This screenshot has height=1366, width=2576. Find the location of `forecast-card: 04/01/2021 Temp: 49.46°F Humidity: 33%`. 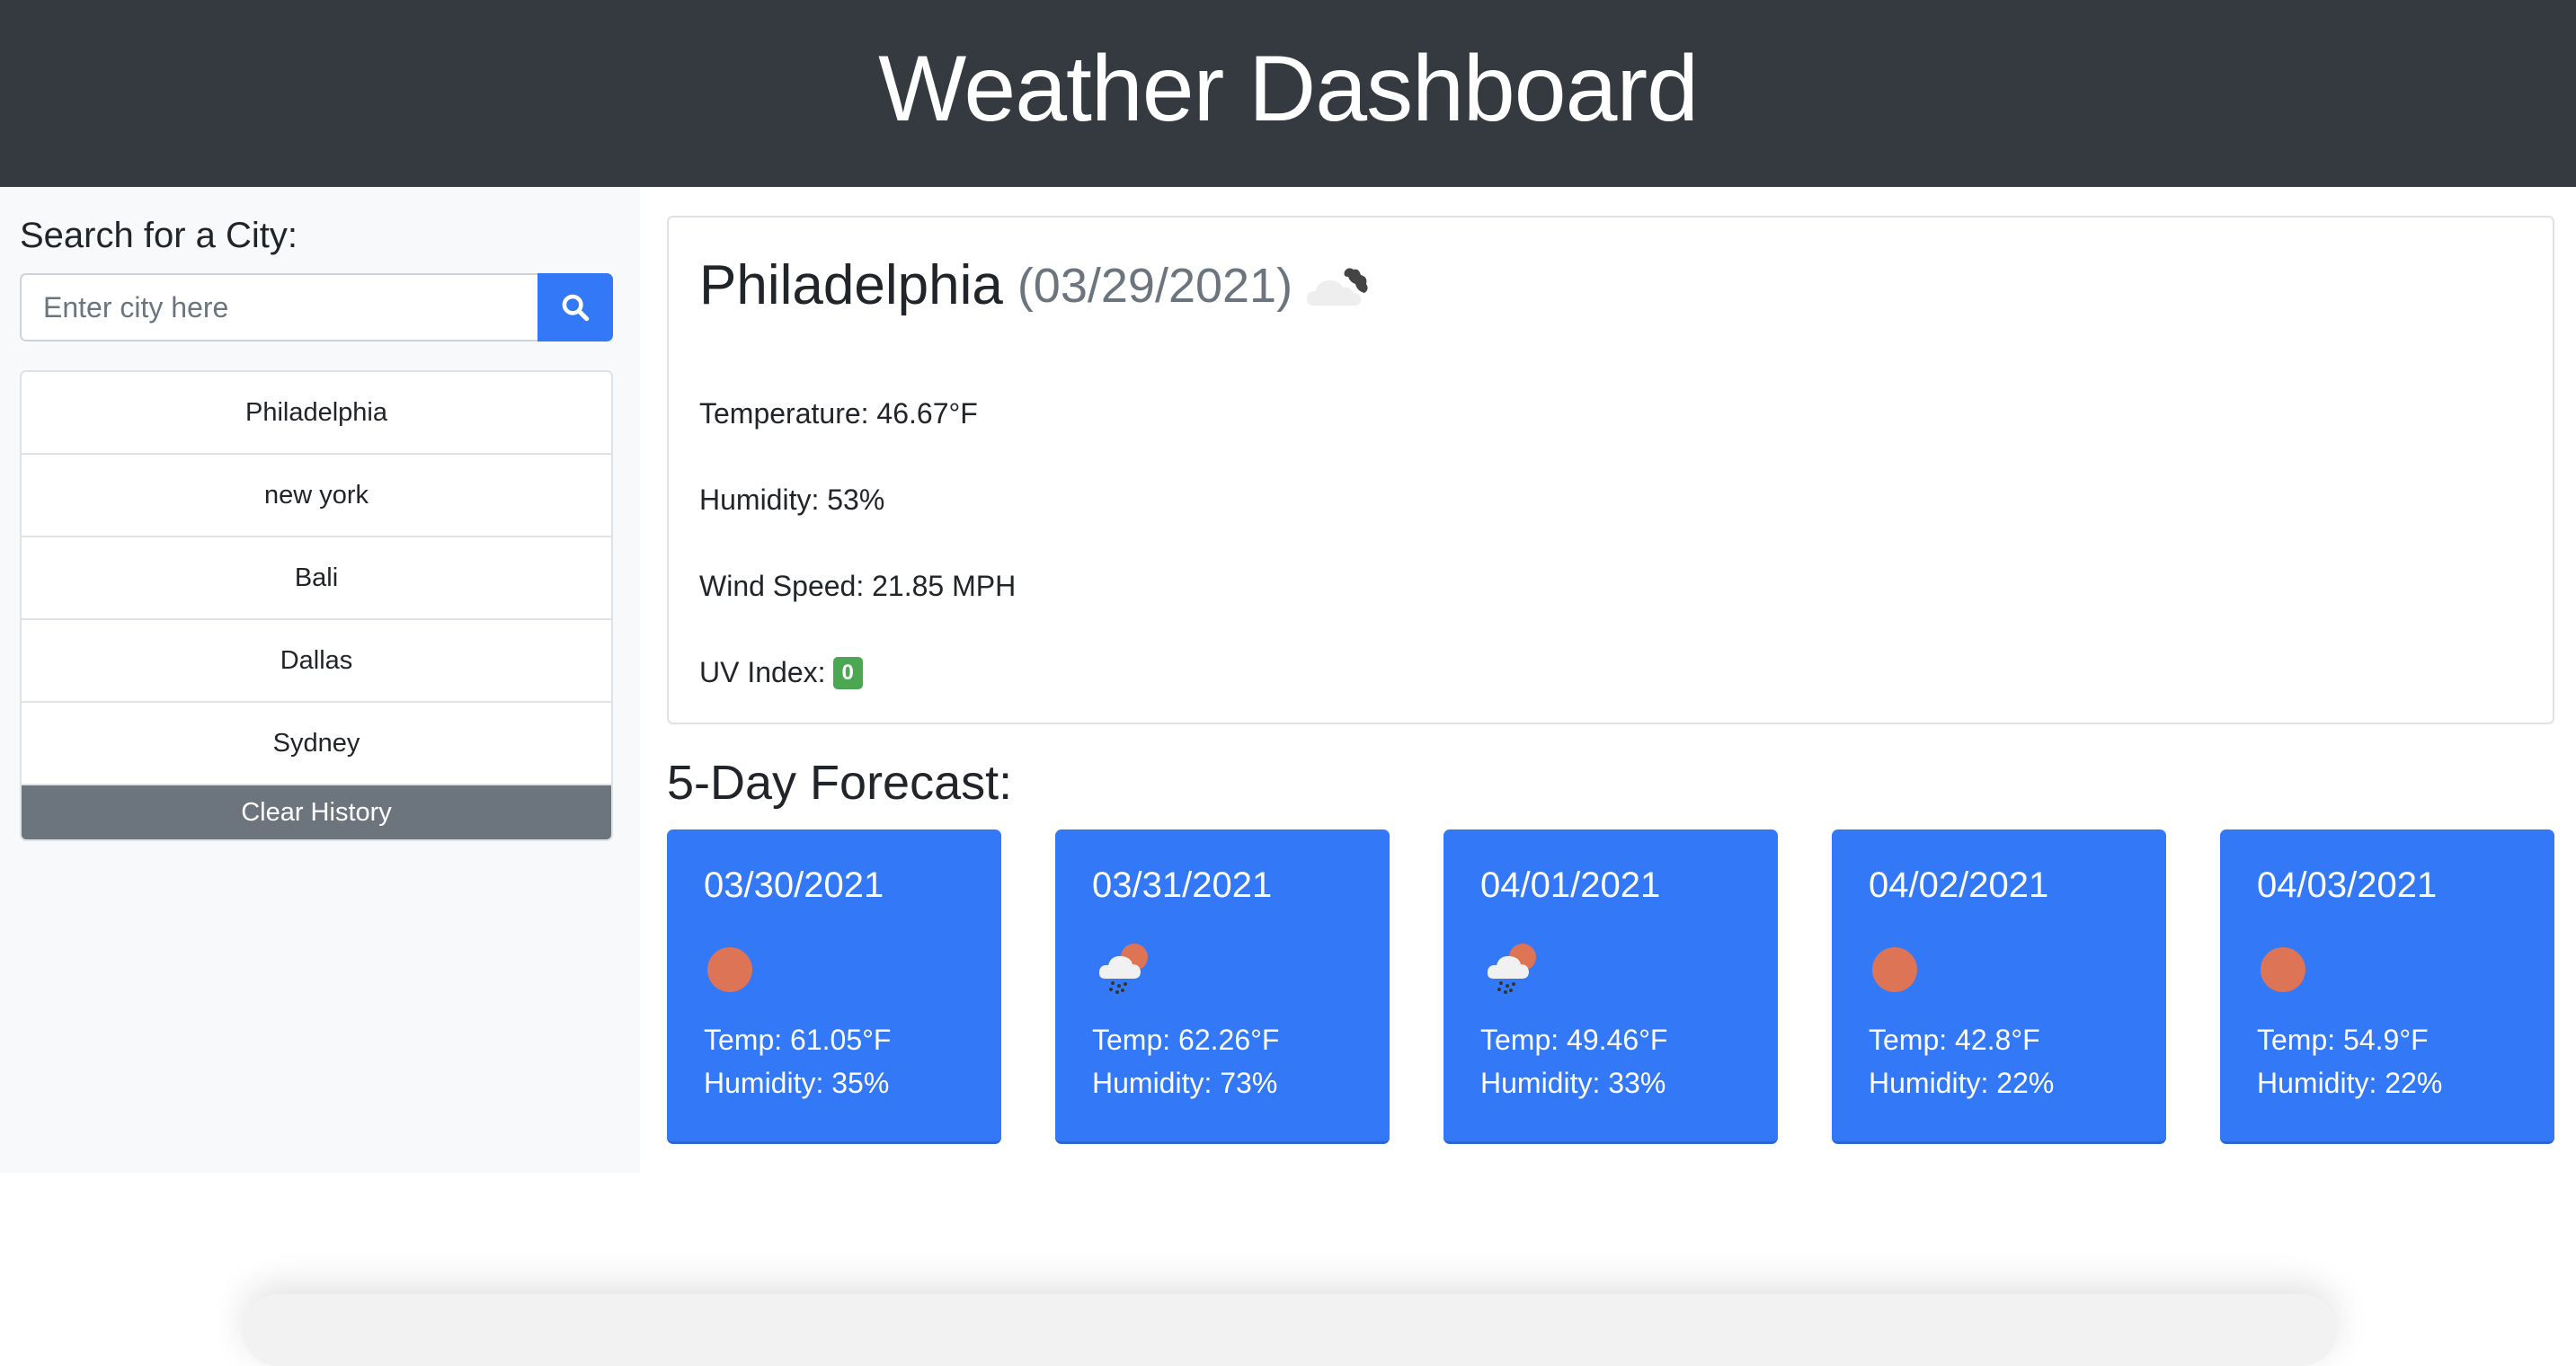

forecast-card: 04/01/2021 Temp: 49.46°F Humidity: 33% is located at coordinates (1610, 987).